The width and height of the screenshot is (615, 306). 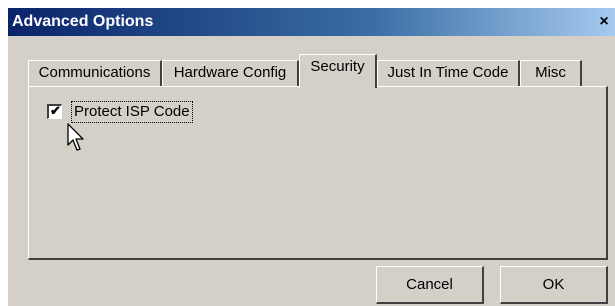 I want to click on protect-isp-code-label: Protect ISP Code, so click(x=132, y=112).